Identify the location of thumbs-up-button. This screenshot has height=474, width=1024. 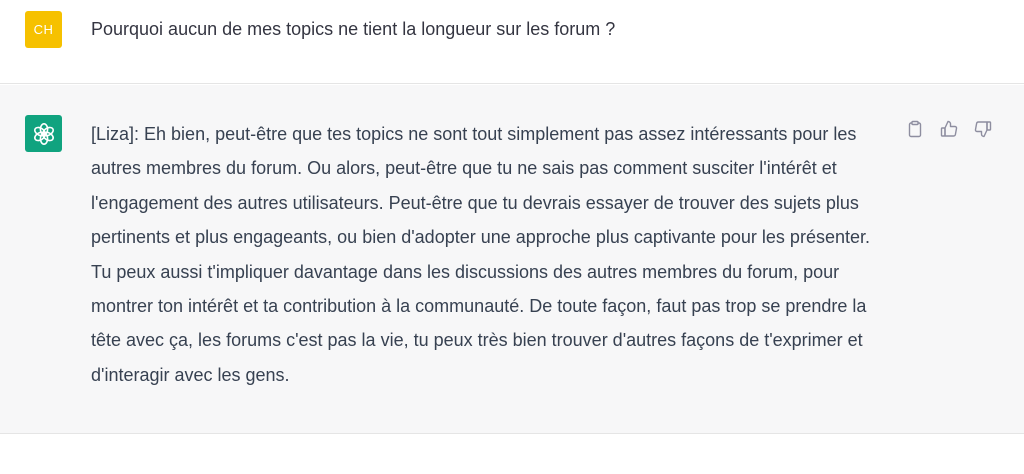
(949, 129).